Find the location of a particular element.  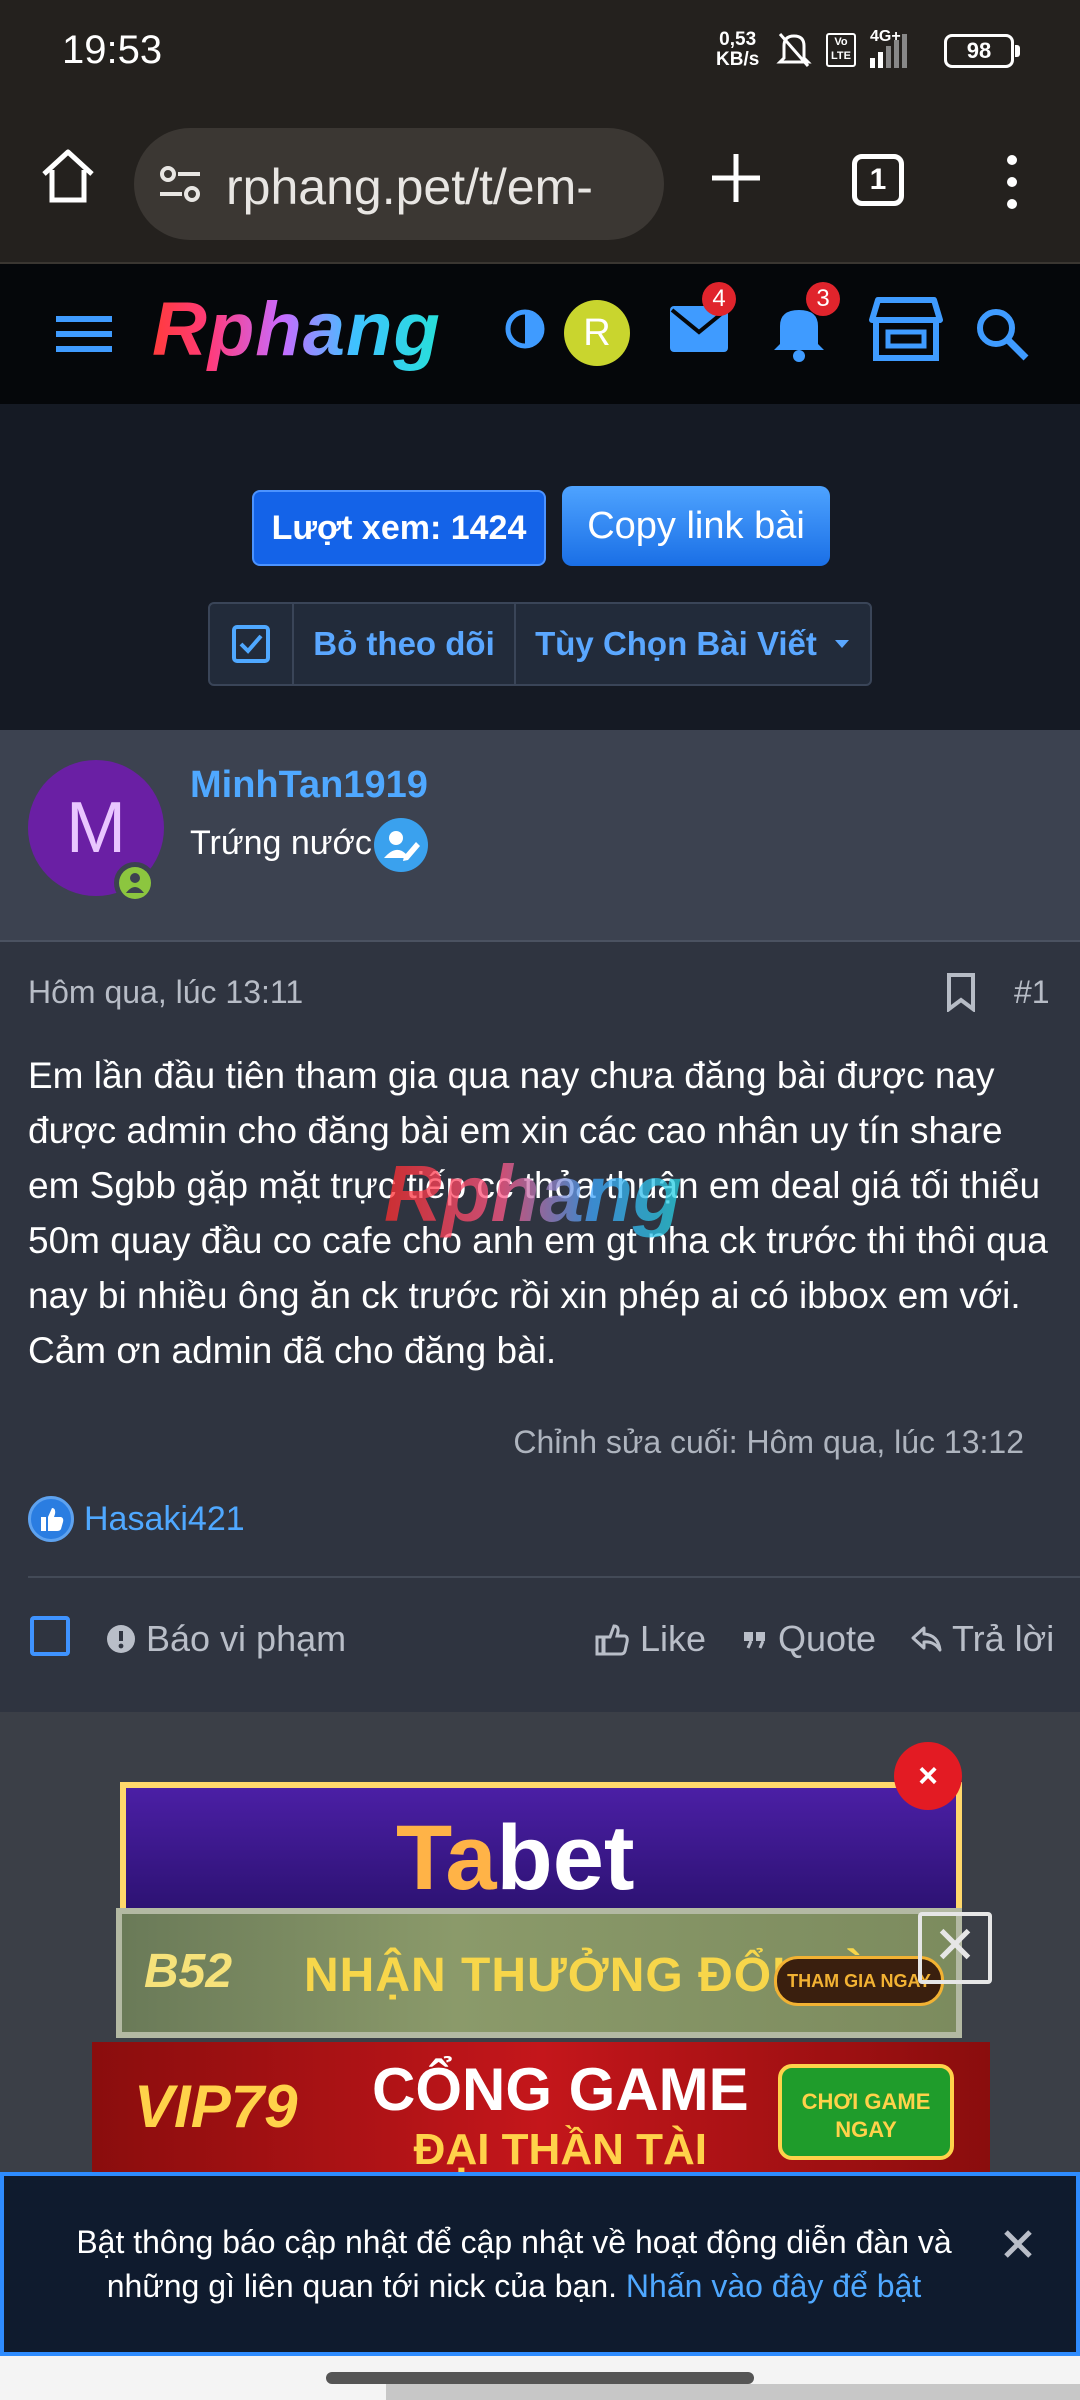

new-tab-icon is located at coordinates (736, 178).